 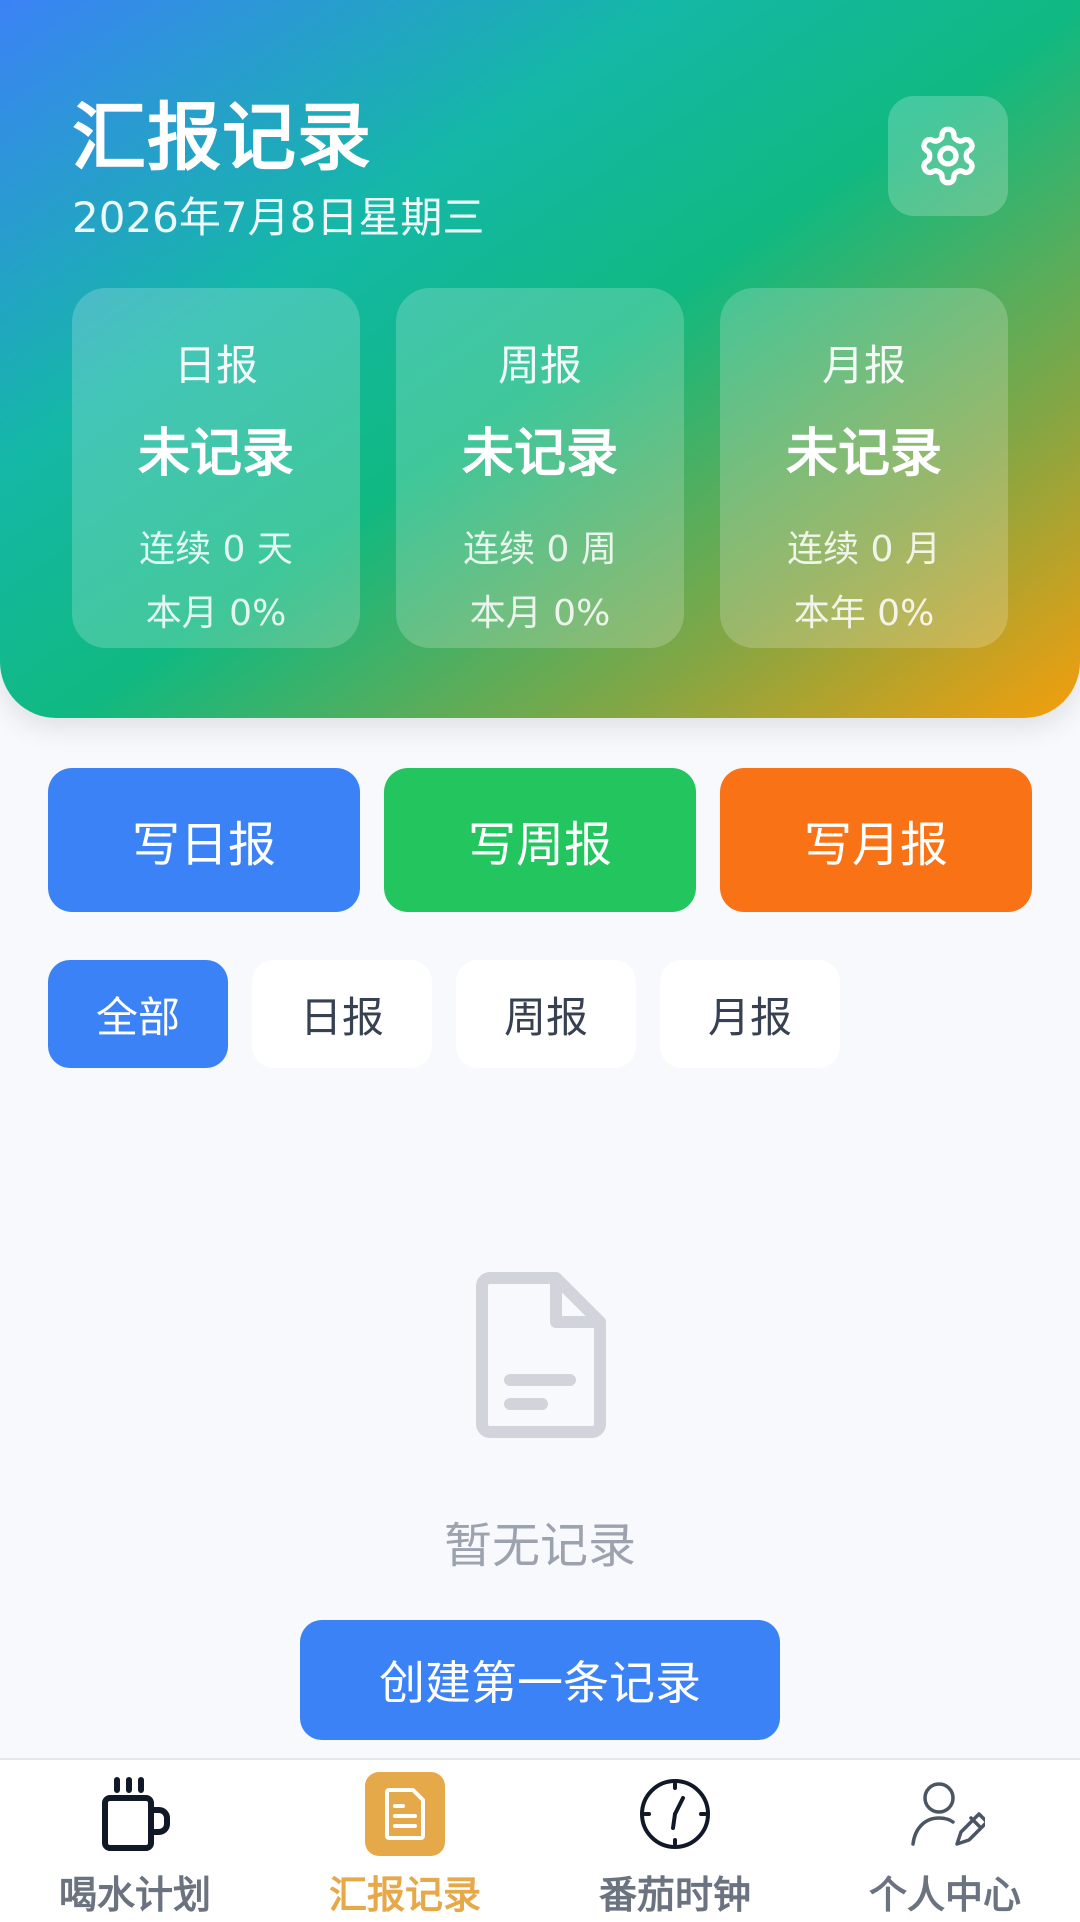 What do you see at coordinates (540, 549) in the screenshot?
I see `stat-streak: 连续 0 周` at bounding box center [540, 549].